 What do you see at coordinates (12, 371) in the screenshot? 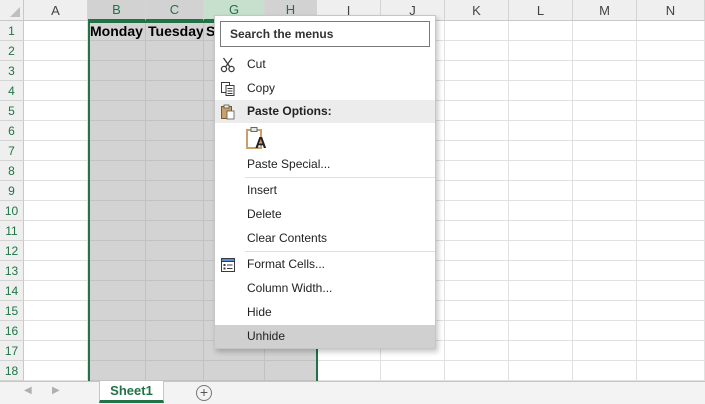
I see `row-header-18: 18` at bounding box center [12, 371].